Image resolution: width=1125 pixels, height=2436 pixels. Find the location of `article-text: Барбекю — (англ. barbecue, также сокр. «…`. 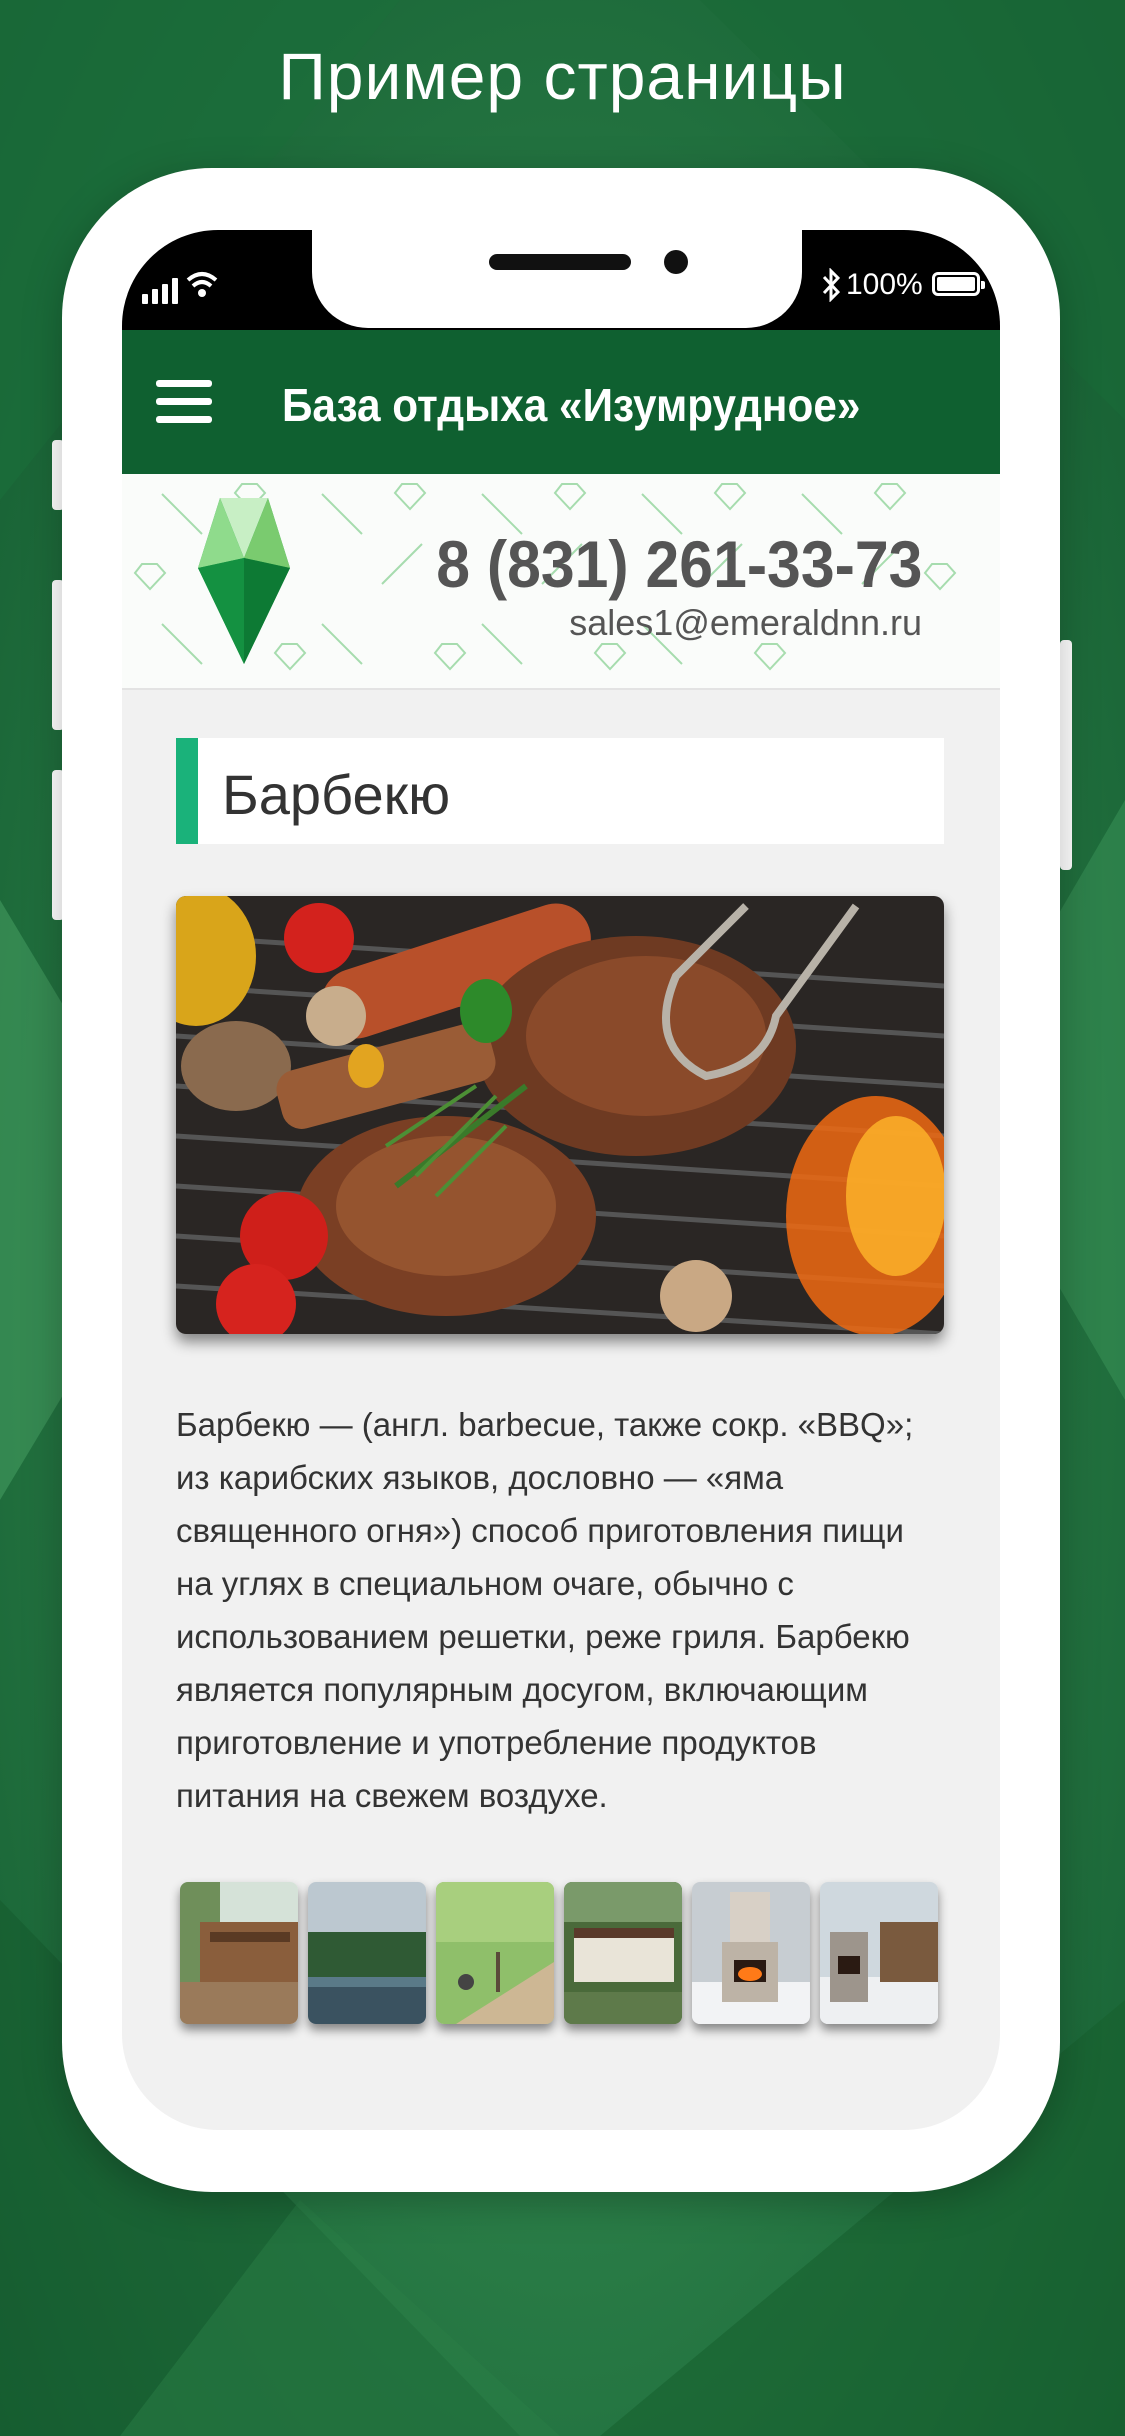

article-text: Барбекю — (англ. barbecue, также сокр. «… is located at coordinates (566, 1610).